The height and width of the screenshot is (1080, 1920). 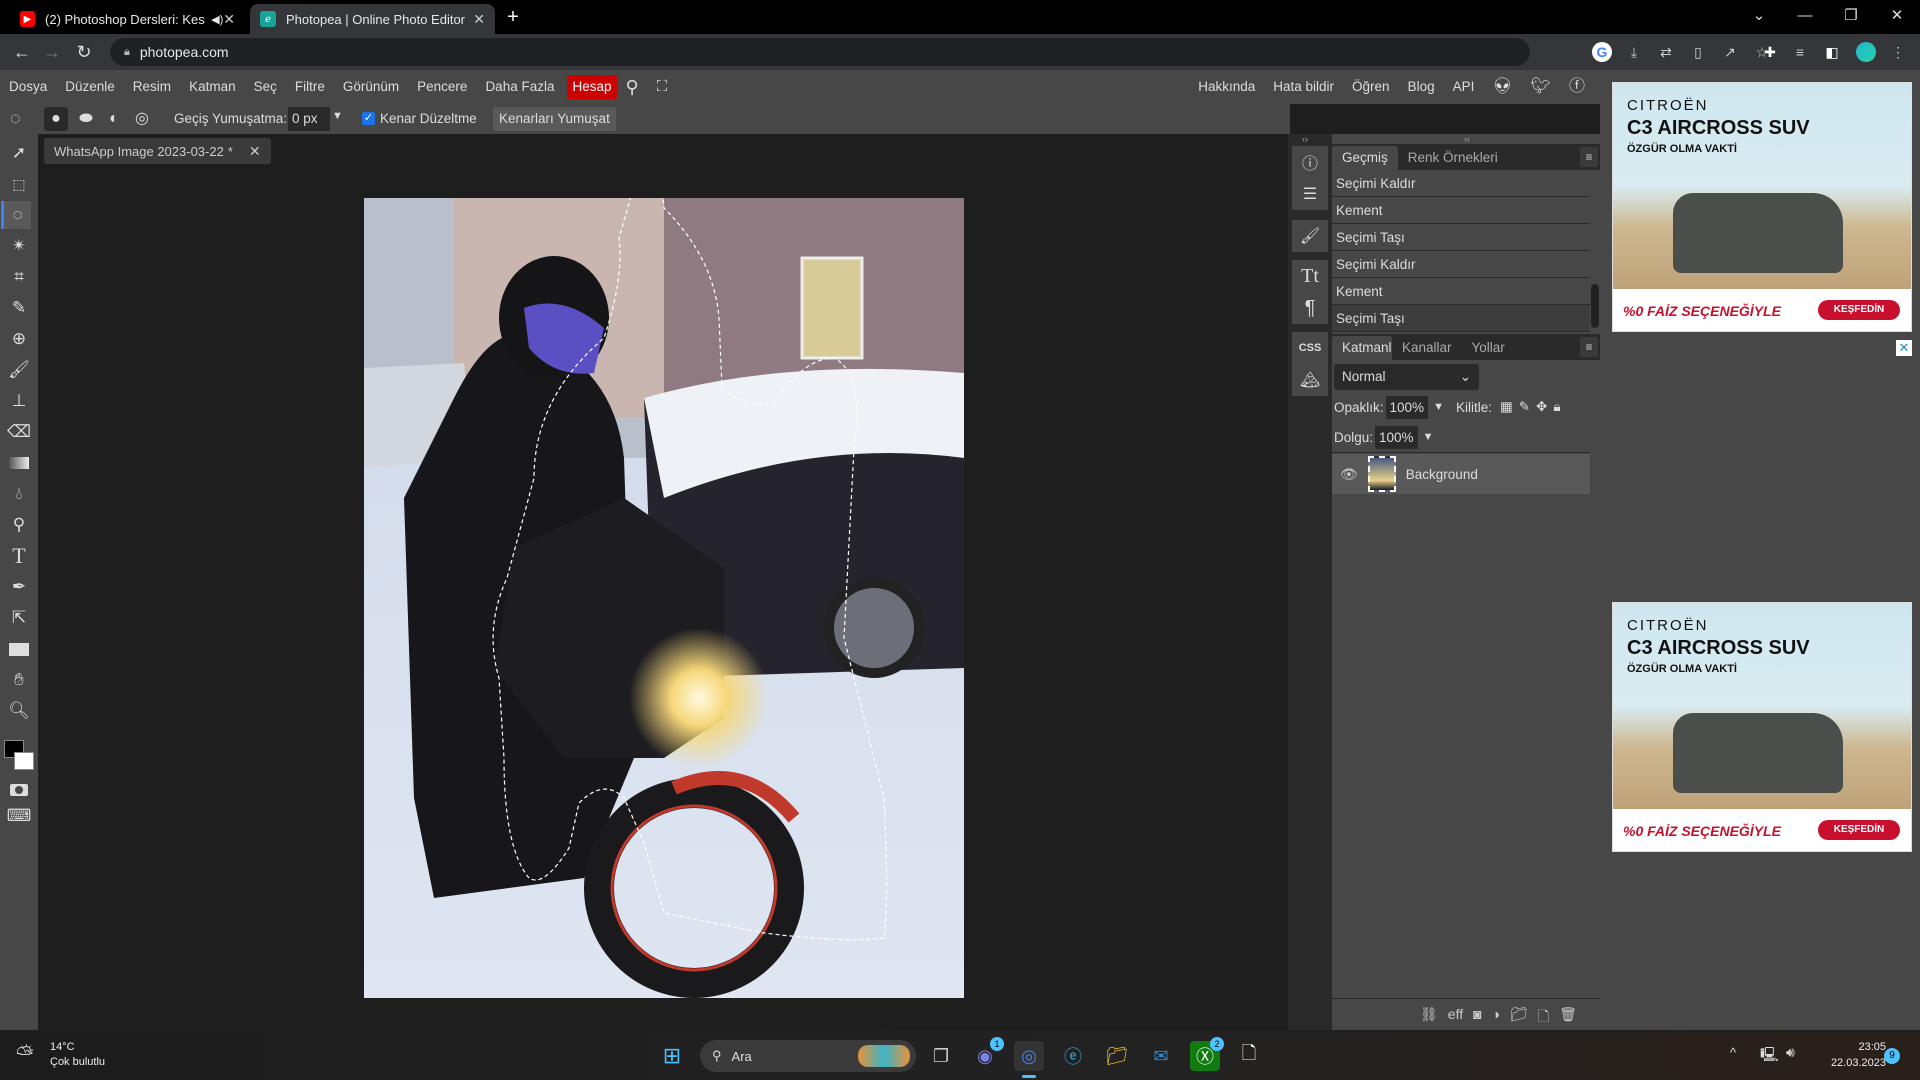 I want to click on collapse-arrows-icon: ‹›, so click(x=1305, y=139).